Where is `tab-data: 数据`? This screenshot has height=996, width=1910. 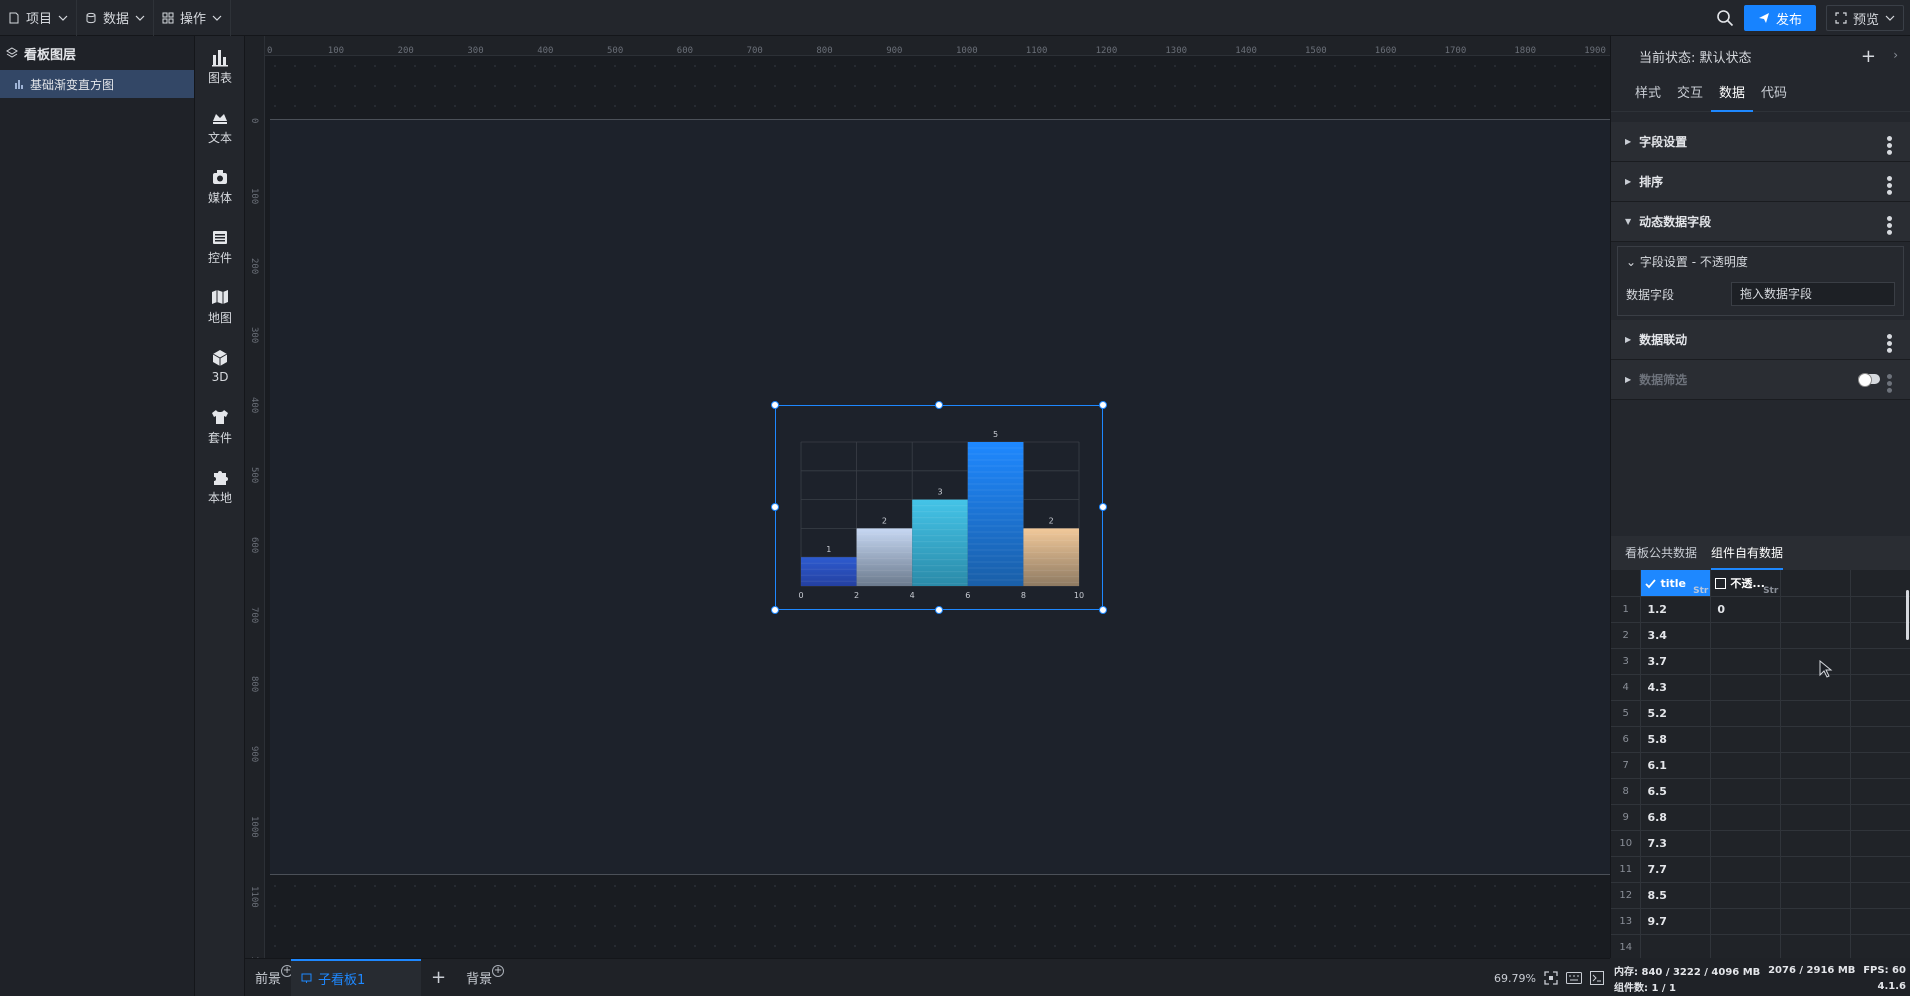 tab-data: 数据 is located at coordinates (1732, 94).